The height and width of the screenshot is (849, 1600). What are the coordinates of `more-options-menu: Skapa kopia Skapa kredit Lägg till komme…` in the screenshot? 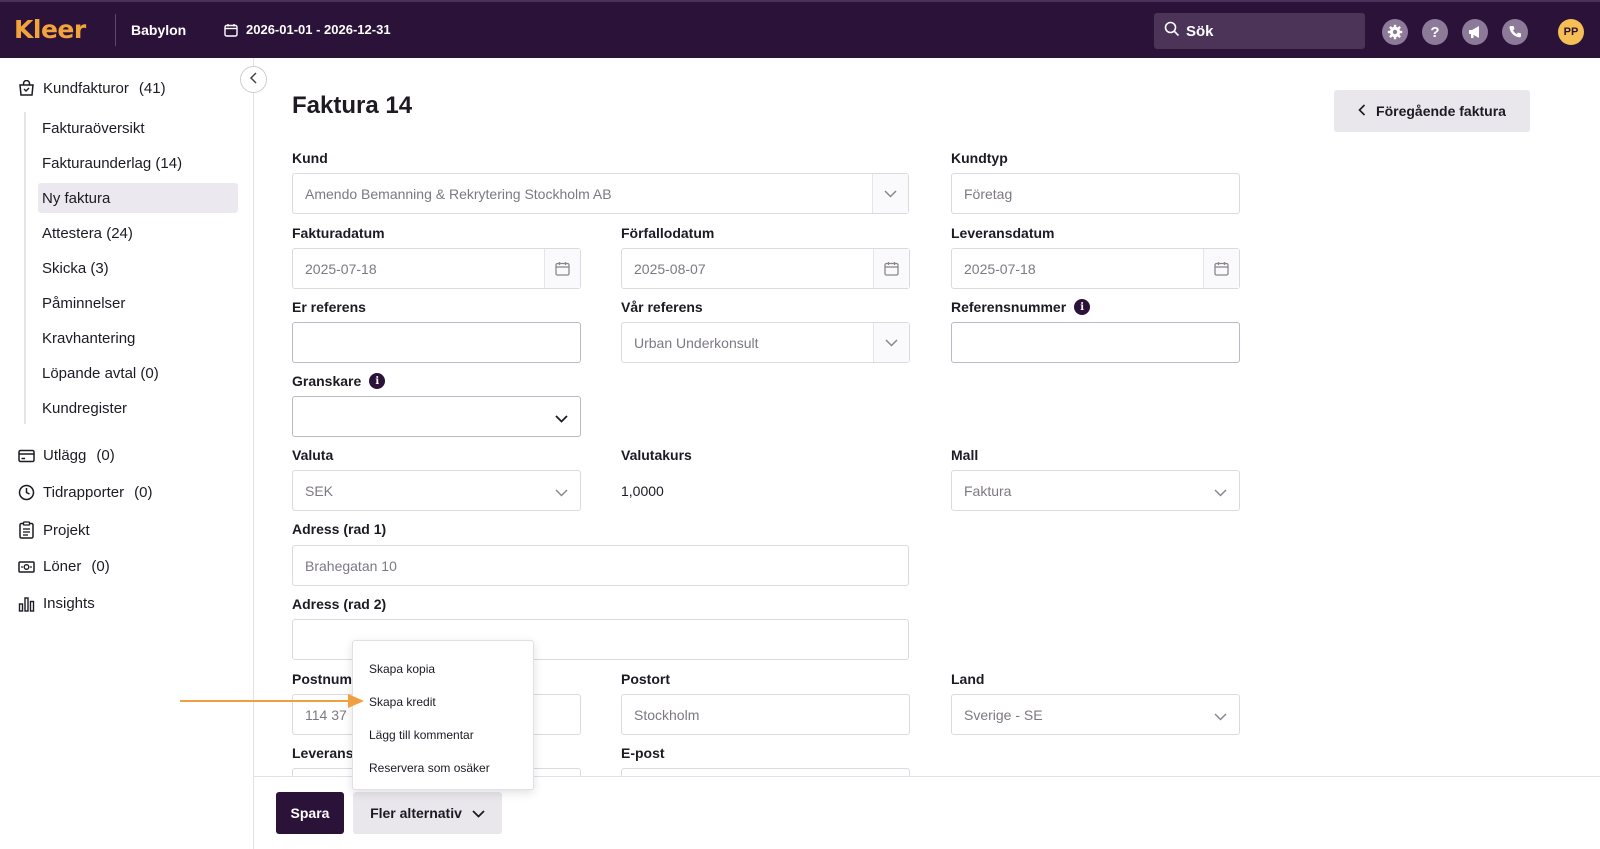 It's located at (443, 715).